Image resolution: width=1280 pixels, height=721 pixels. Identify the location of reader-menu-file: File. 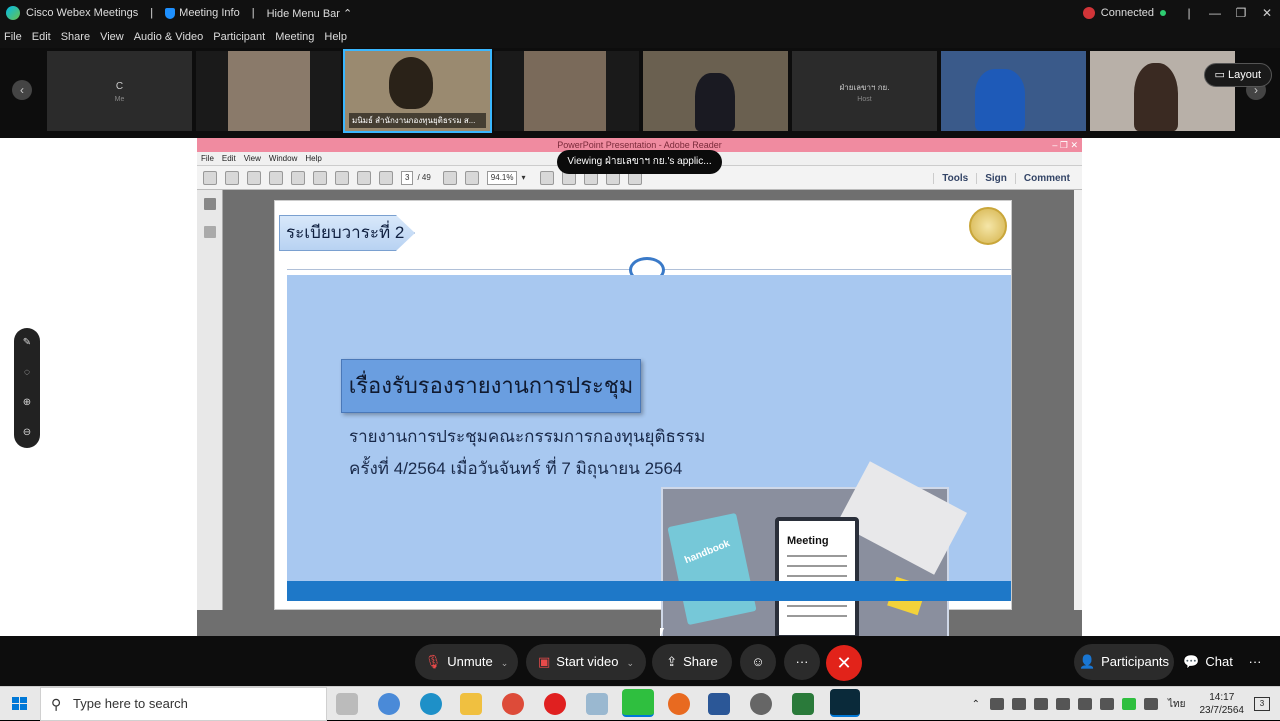
(207, 158).